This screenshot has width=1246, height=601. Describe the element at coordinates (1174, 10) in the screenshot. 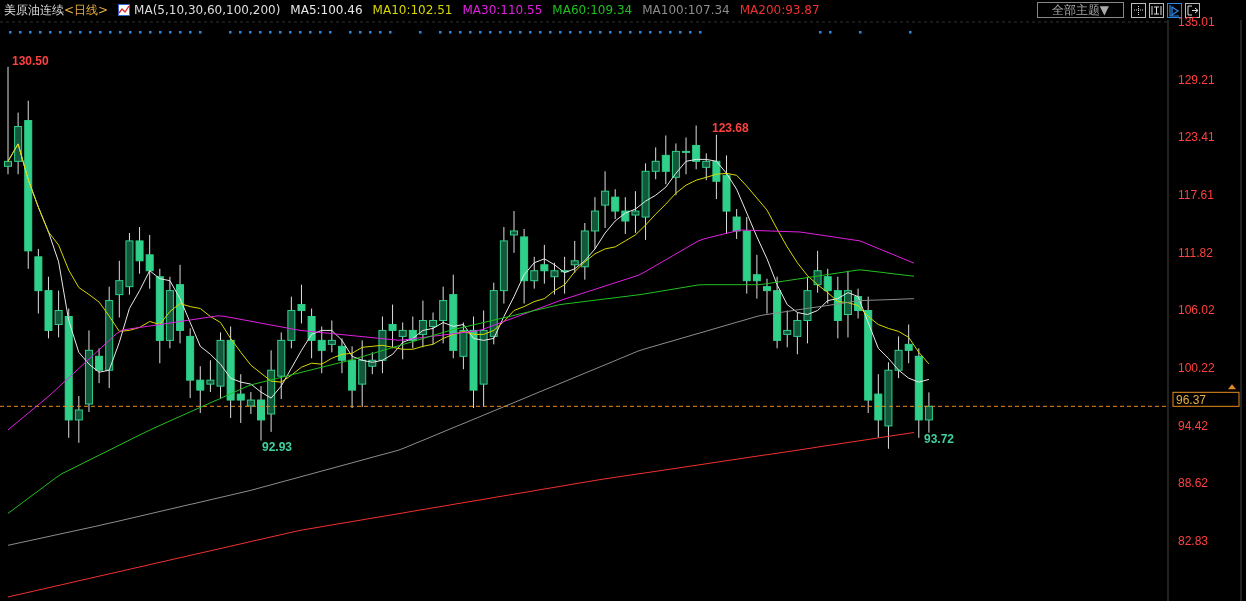

I see `play-icon` at that location.